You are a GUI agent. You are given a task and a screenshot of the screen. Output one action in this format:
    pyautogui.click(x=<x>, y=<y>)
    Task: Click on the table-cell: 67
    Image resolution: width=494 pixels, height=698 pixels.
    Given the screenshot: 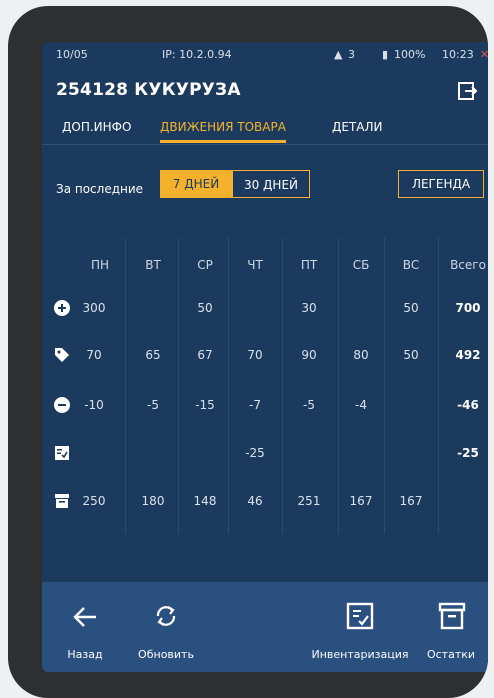 What is the action you would take?
    pyautogui.click(x=205, y=355)
    